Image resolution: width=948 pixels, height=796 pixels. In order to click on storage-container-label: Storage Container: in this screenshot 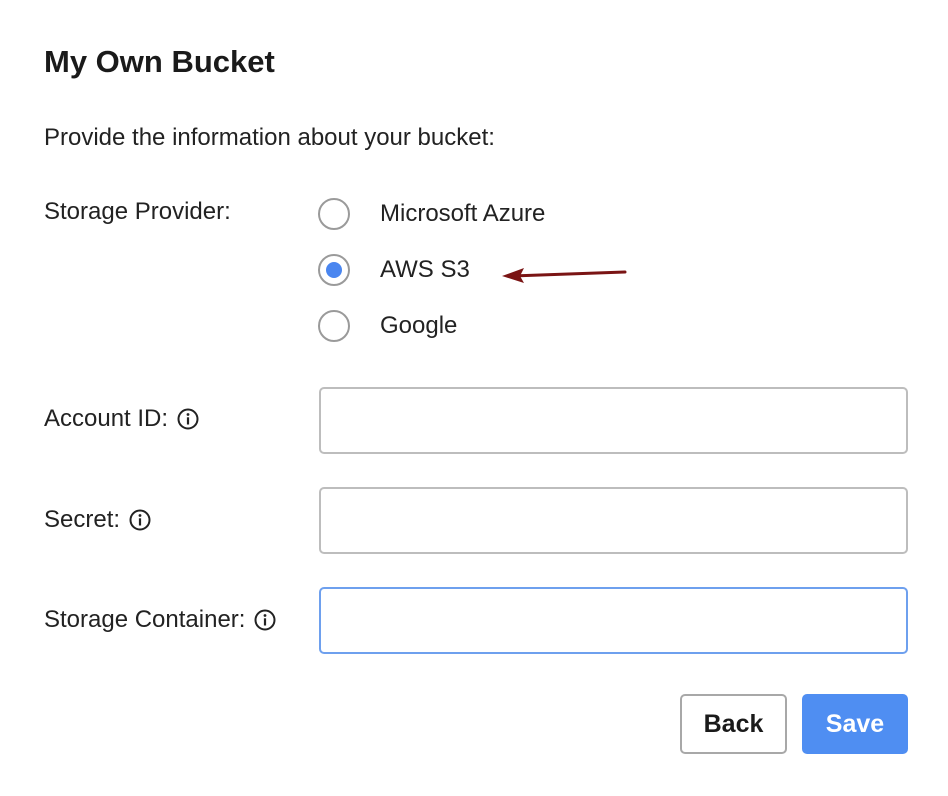, I will do `click(160, 620)`.